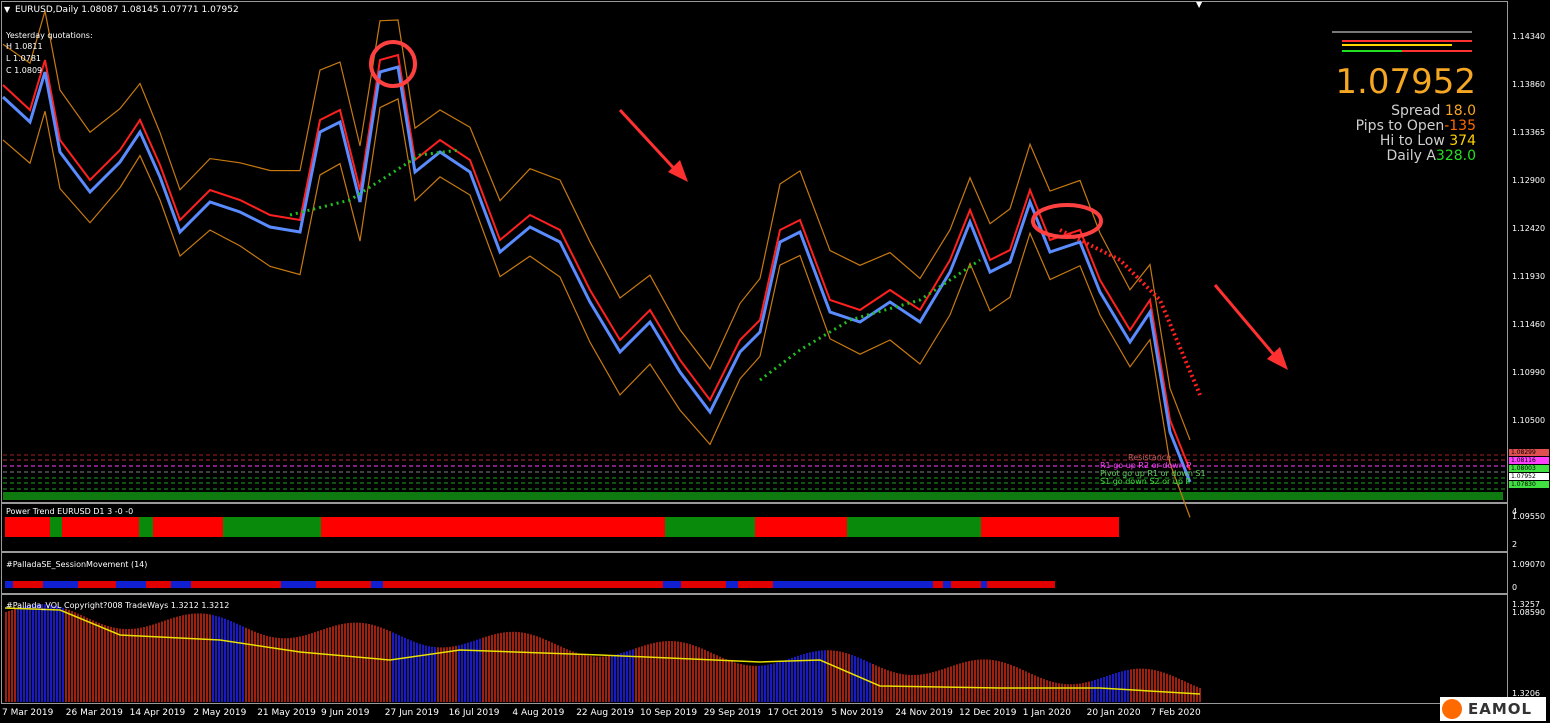  Describe the element at coordinates (7, 9) in the screenshot. I see `chart-menu-triangle-icon: ▼` at that location.